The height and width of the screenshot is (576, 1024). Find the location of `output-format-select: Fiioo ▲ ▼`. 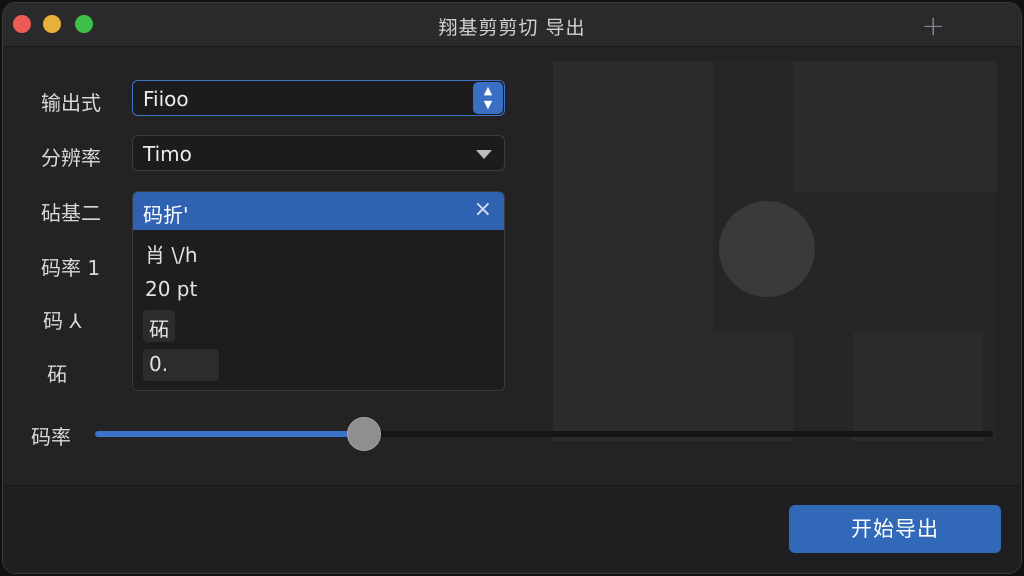

output-format-select: Fiioo ▲ ▼ is located at coordinates (318, 98).